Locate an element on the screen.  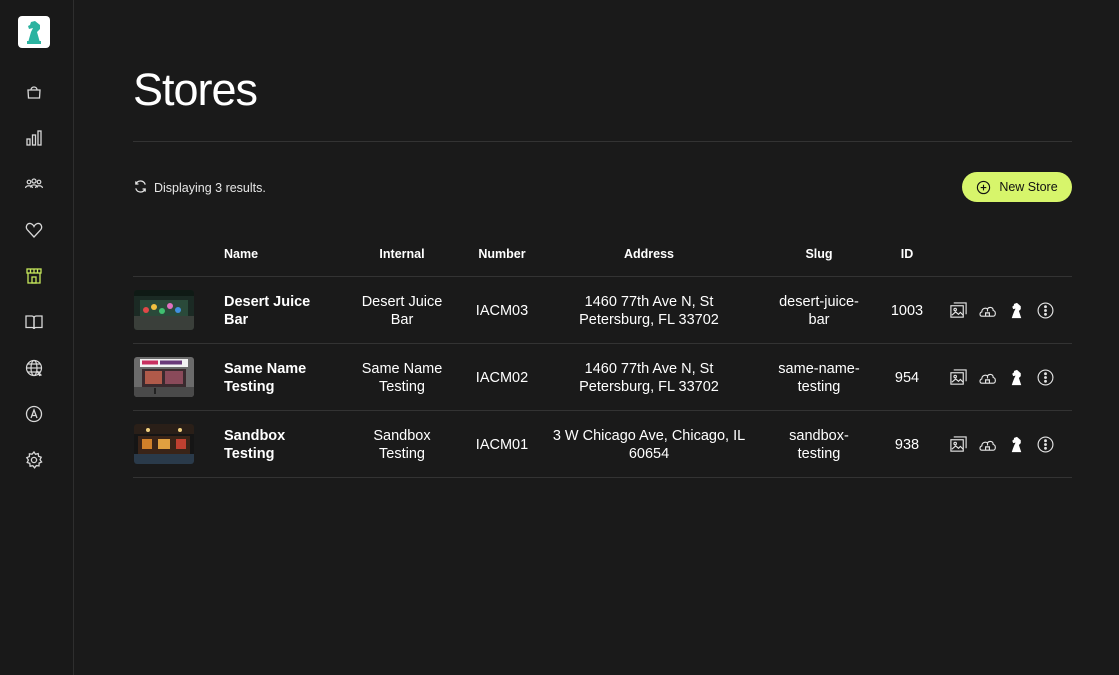
book-icon is located at coordinates (34, 322).